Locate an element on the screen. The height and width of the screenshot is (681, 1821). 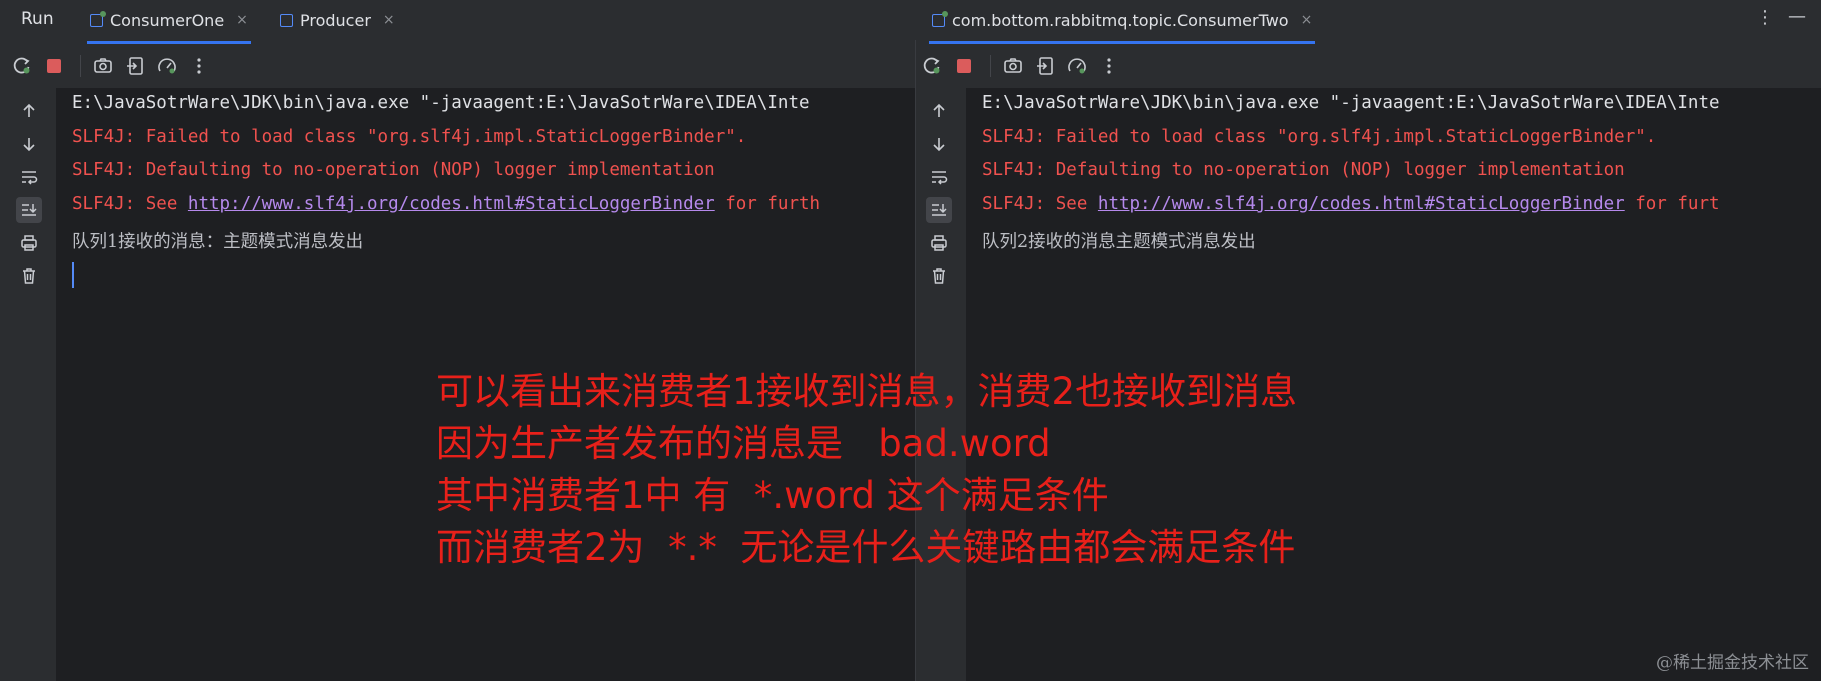
watermark: @稀土掘金技术社区 is located at coordinates (1732, 663).